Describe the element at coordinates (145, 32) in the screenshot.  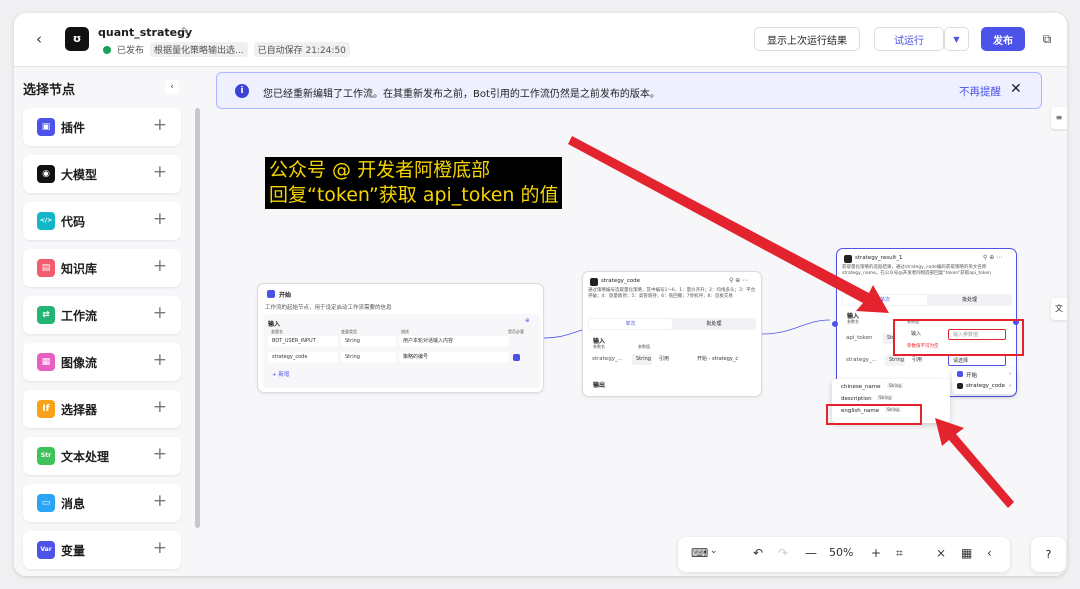
I see `page-title: quant_strategy` at that location.